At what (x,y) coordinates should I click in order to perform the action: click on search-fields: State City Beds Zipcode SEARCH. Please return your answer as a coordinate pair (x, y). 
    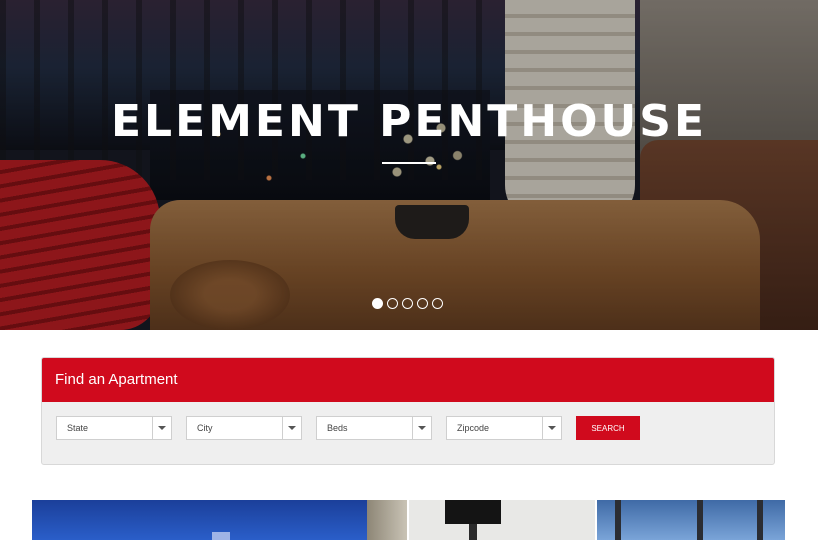
    Looking at the image, I should click on (348, 428).